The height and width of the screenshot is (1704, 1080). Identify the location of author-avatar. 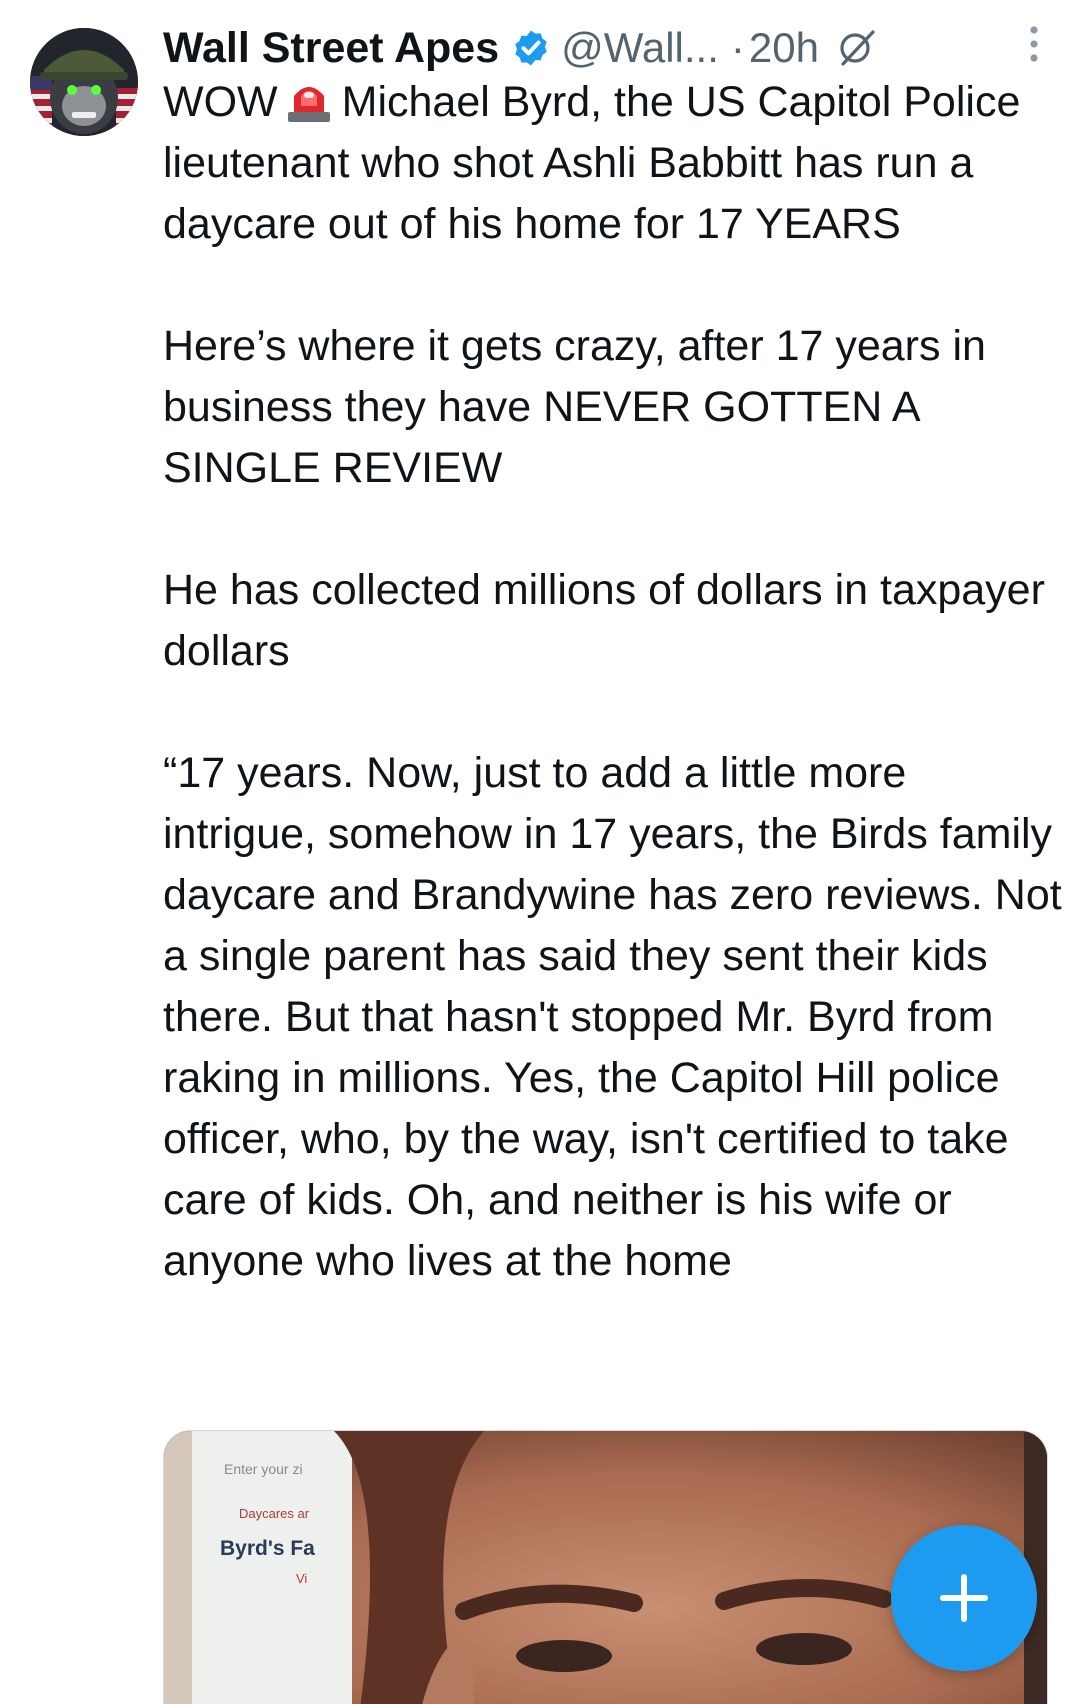
(84, 82).